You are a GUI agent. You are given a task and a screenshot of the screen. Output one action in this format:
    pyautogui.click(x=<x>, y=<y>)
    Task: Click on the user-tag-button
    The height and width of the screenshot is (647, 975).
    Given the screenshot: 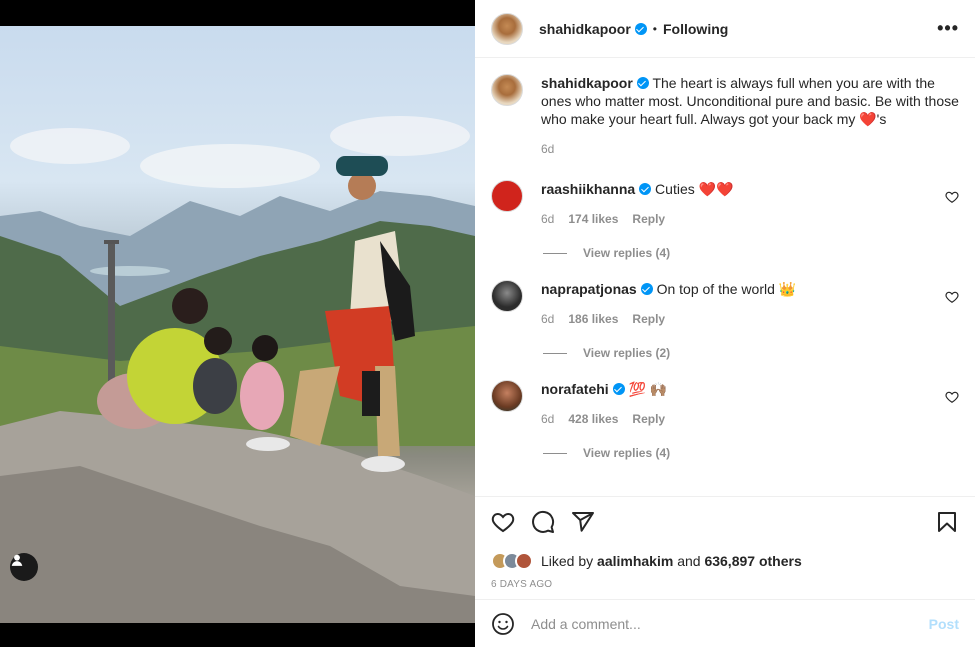 What is the action you would take?
    pyautogui.click(x=24, y=567)
    